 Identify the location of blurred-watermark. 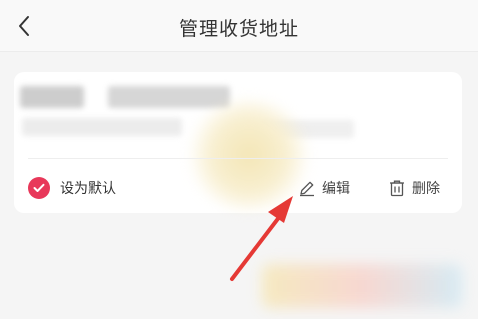
(362, 286).